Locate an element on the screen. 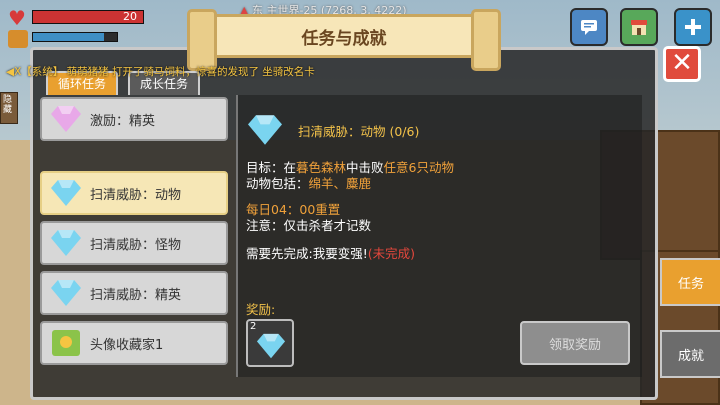 The image size is (720, 405). reward-slot: 2 is located at coordinates (270, 343).